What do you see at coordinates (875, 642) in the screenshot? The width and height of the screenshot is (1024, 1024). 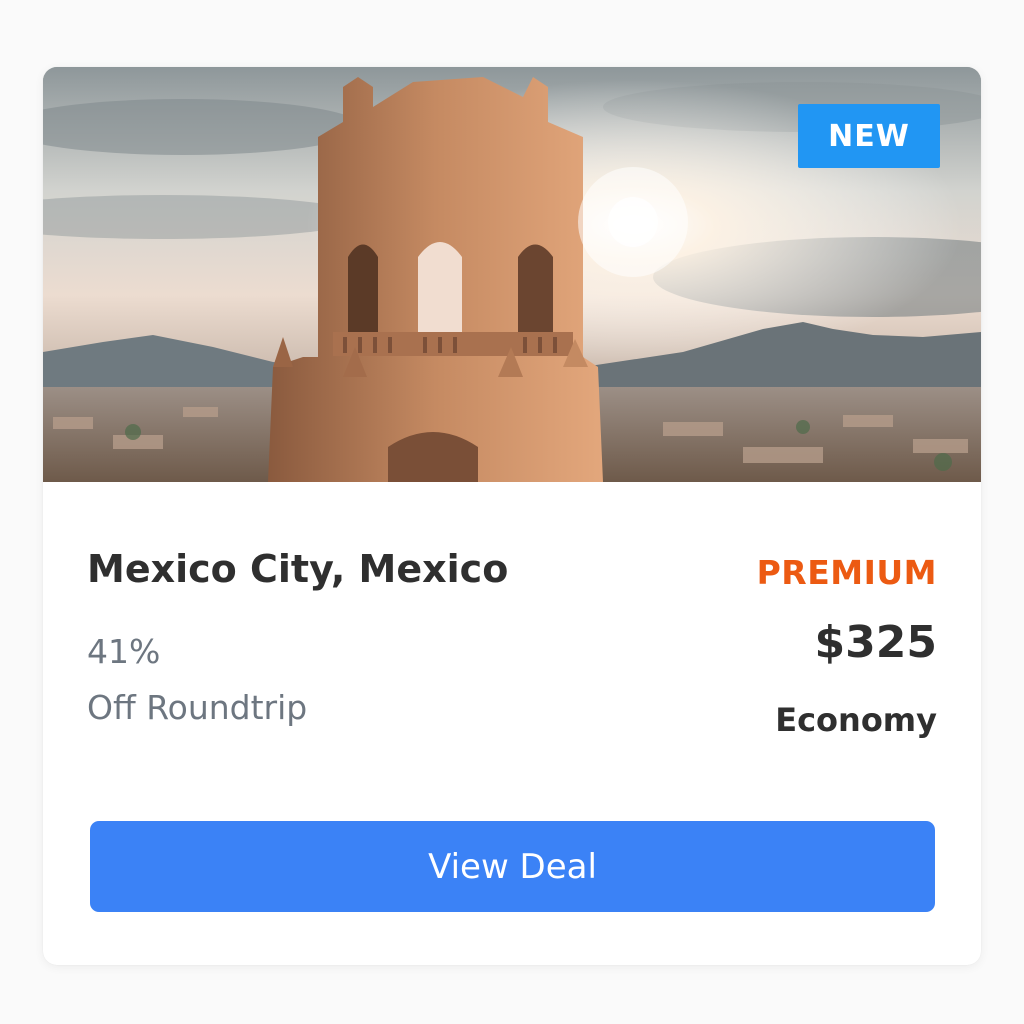 I see `price: $325` at bounding box center [875, 642].